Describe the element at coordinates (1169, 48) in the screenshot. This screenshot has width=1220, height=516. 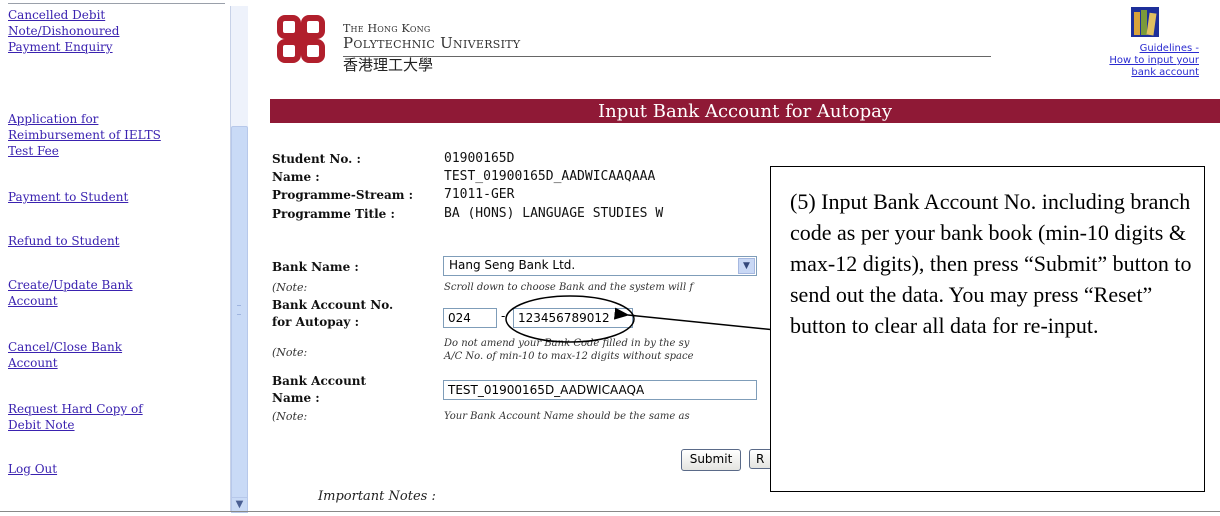
I see `guidelines-link-line: Guidelines -` at that location.